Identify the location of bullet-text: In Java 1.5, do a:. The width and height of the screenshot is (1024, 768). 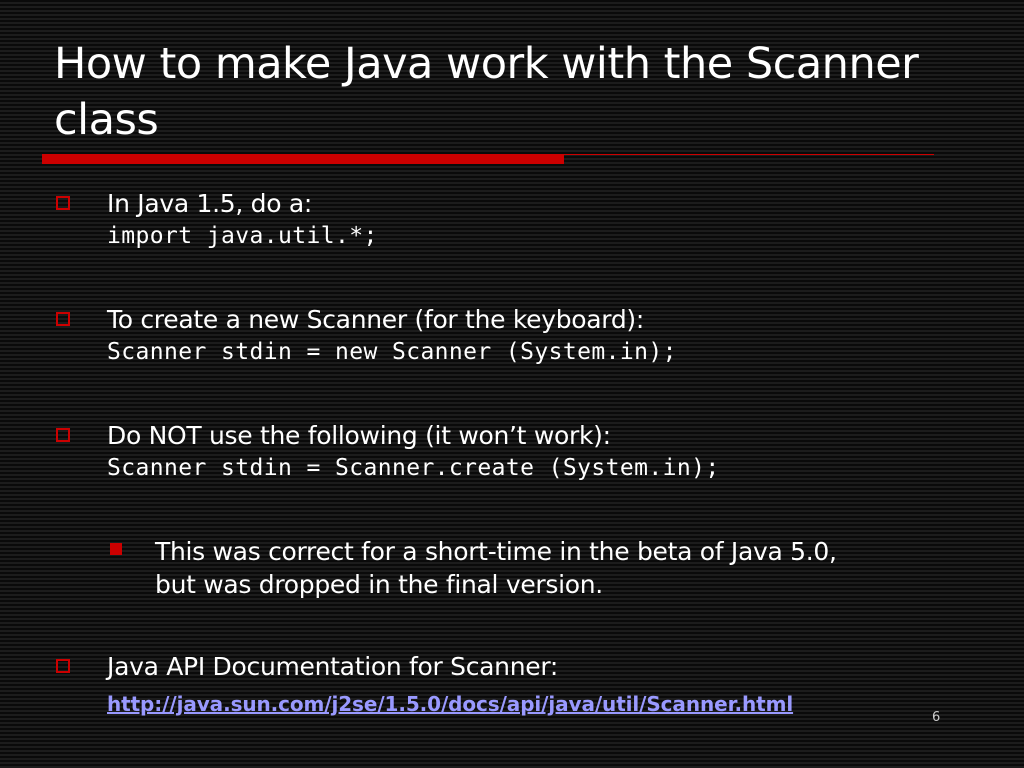
(210, 203).